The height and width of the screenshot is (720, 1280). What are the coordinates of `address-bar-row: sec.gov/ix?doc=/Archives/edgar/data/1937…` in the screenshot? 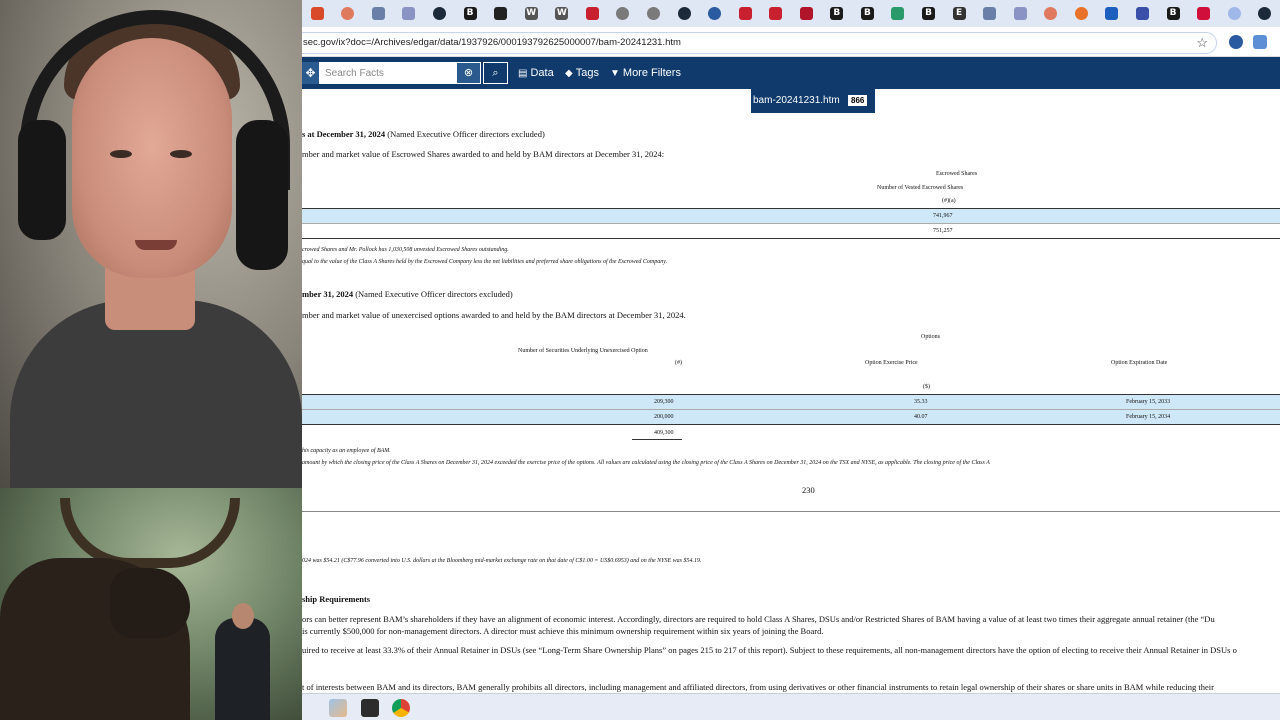 It's located at (791, 42).